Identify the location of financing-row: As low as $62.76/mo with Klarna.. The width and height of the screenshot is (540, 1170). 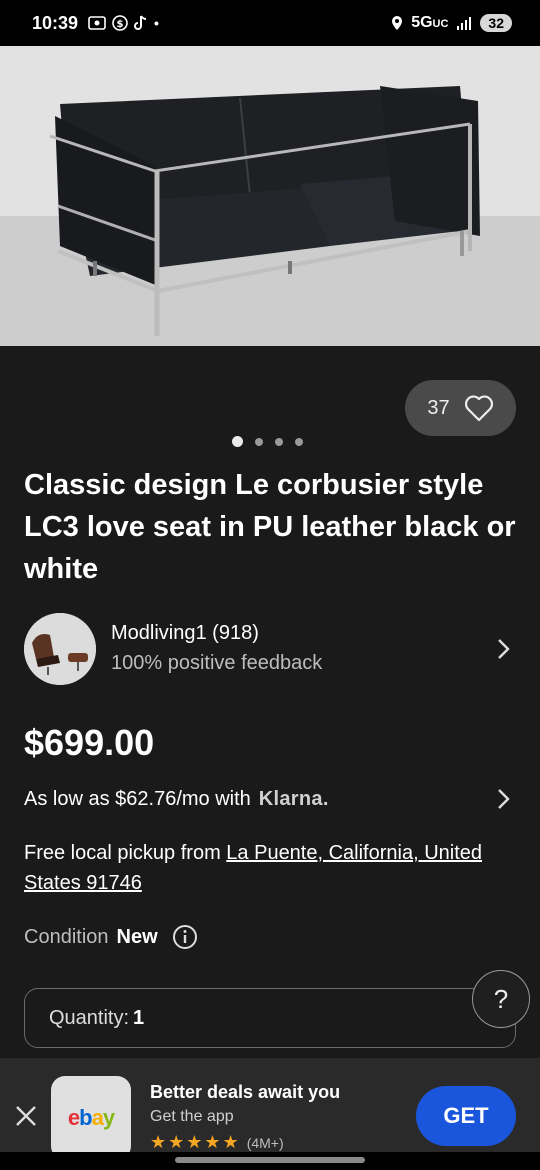
(272, 799).